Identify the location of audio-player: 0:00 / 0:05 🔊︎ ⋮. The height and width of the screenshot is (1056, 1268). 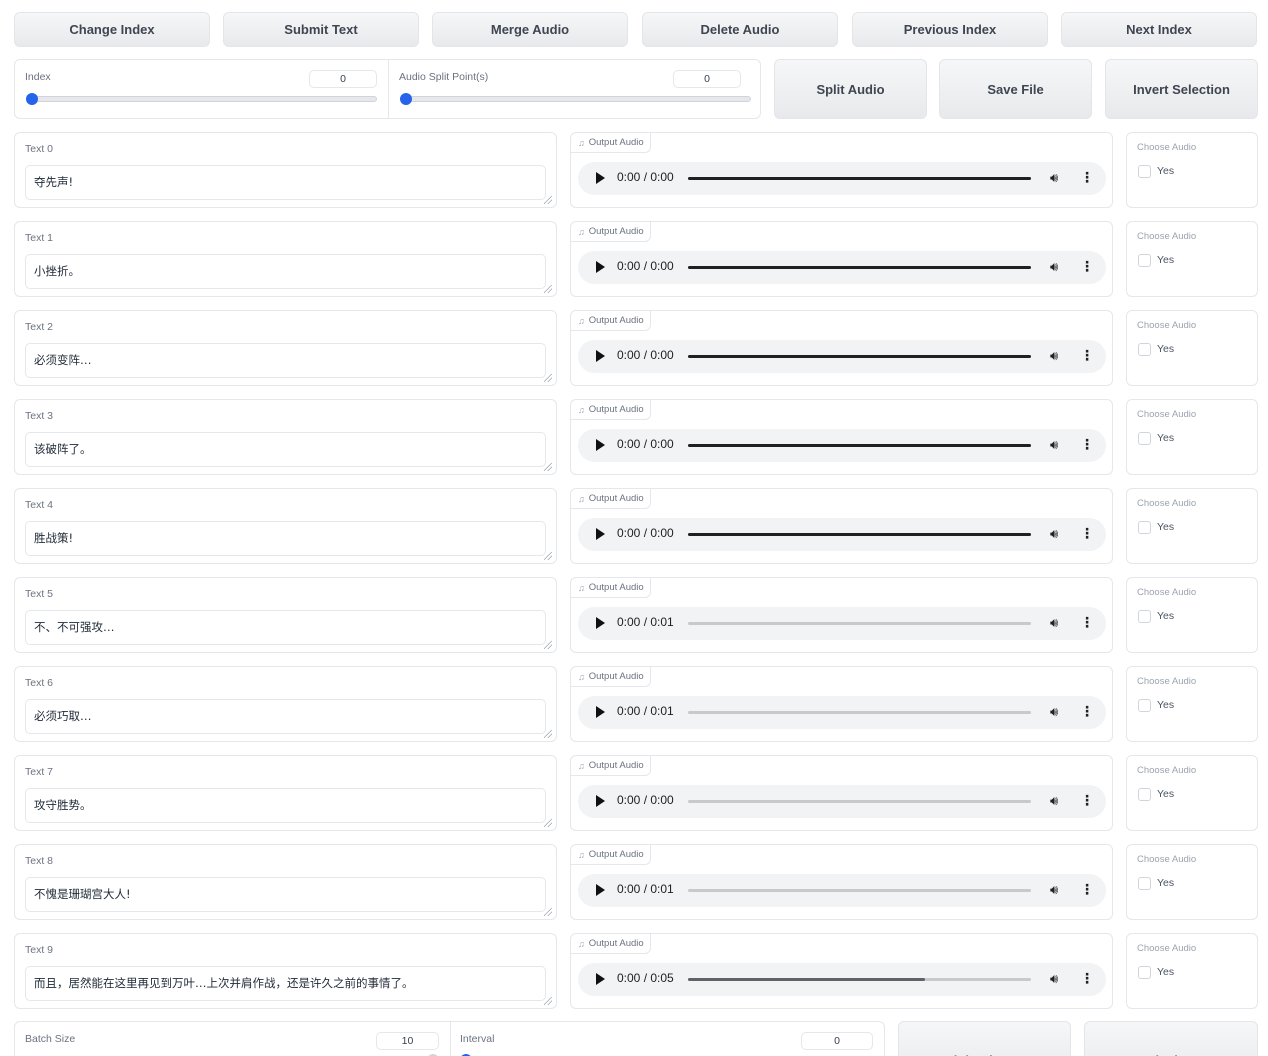
(842, 979).